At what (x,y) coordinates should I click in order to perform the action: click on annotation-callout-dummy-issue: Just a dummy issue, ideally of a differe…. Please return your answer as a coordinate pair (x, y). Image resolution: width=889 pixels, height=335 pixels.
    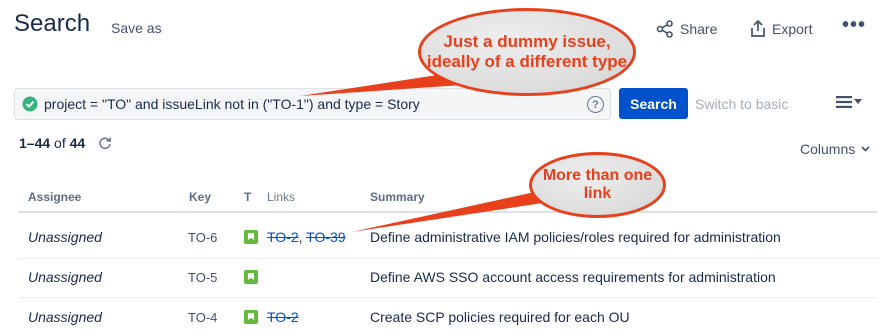
    Looking at the image, I should click on (527, 52).